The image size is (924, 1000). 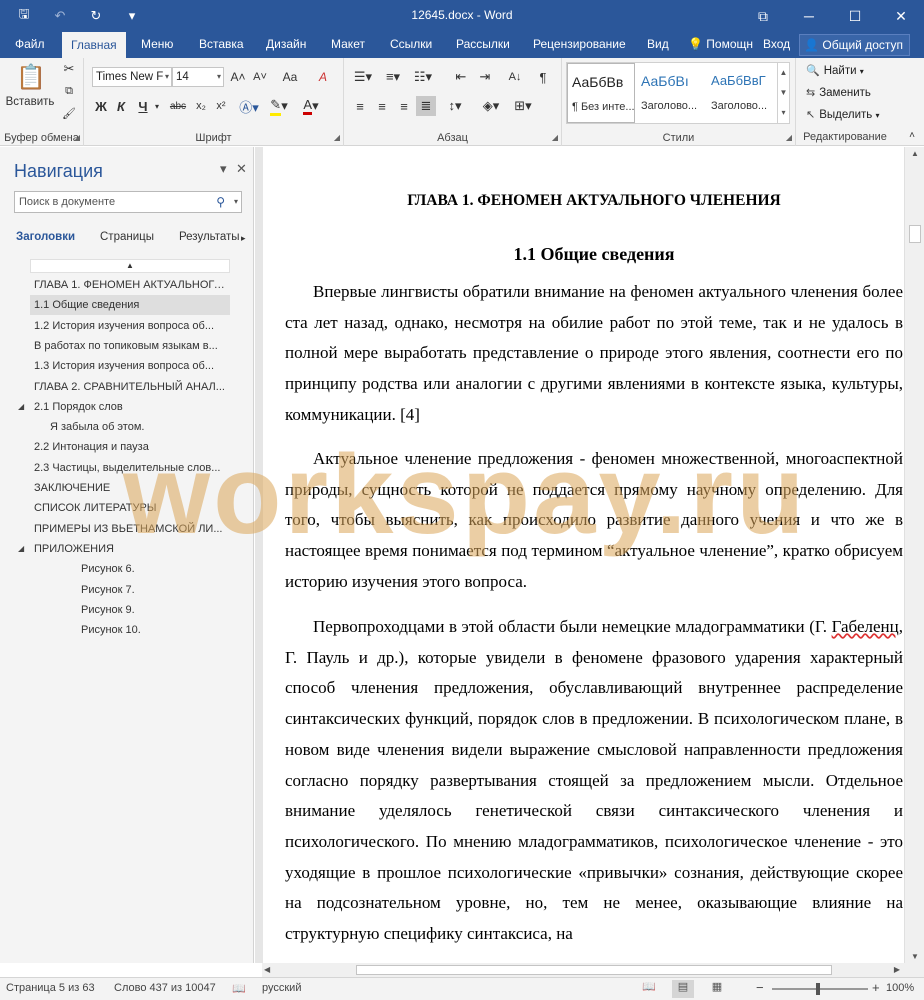 I want to click on horizontal-scroll-thumb, so click(x=594, y=970).